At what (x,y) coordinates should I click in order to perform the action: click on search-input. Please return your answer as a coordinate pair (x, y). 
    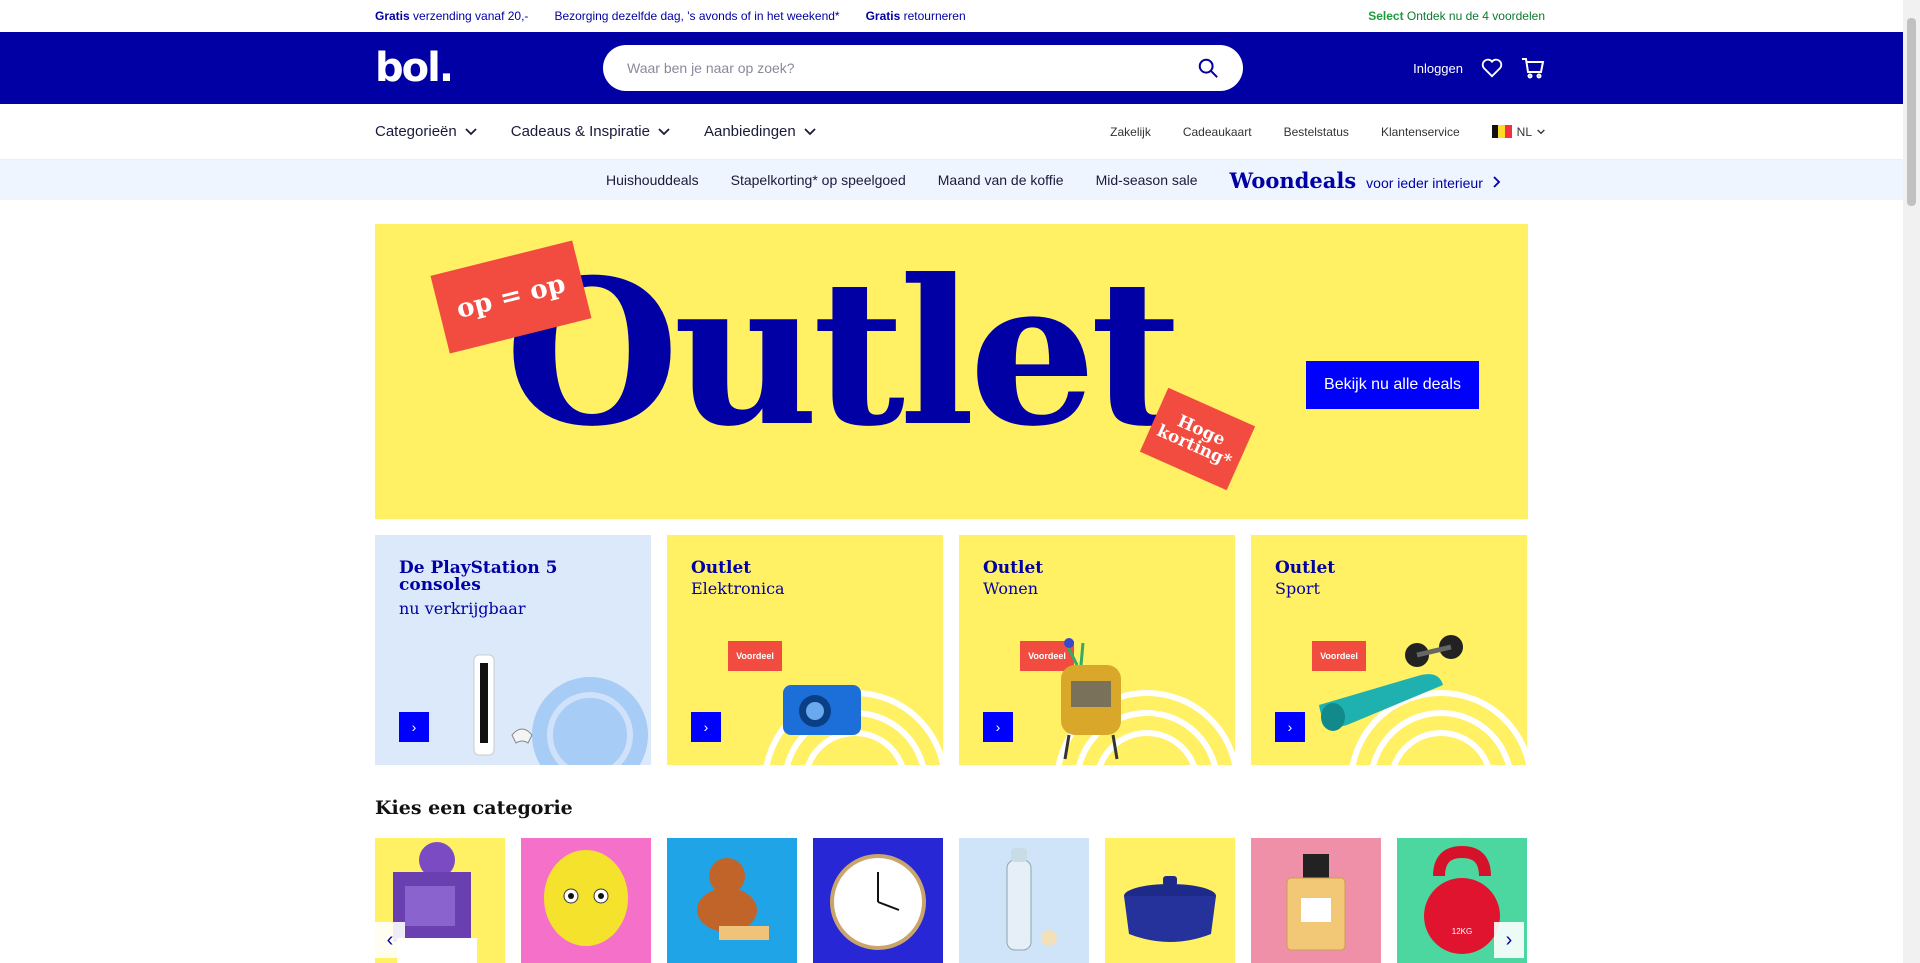
    Looking at the image, I should click on (912, 68).